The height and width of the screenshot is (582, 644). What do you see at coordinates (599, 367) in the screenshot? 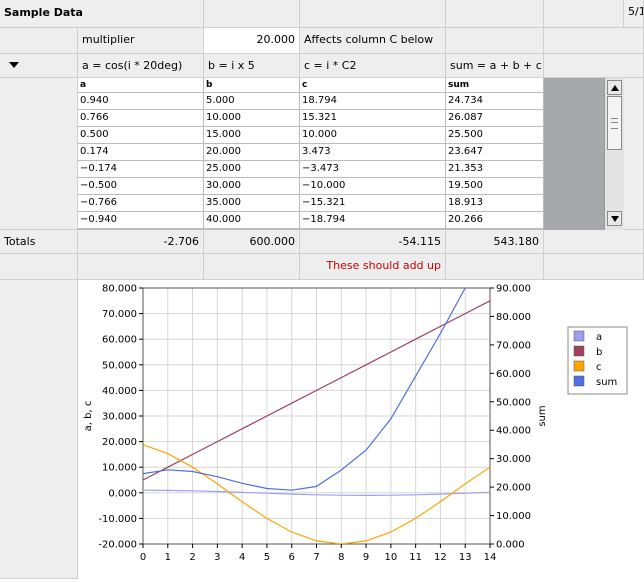
I see `legend-label-c: c` at bounding box center [599, 367].